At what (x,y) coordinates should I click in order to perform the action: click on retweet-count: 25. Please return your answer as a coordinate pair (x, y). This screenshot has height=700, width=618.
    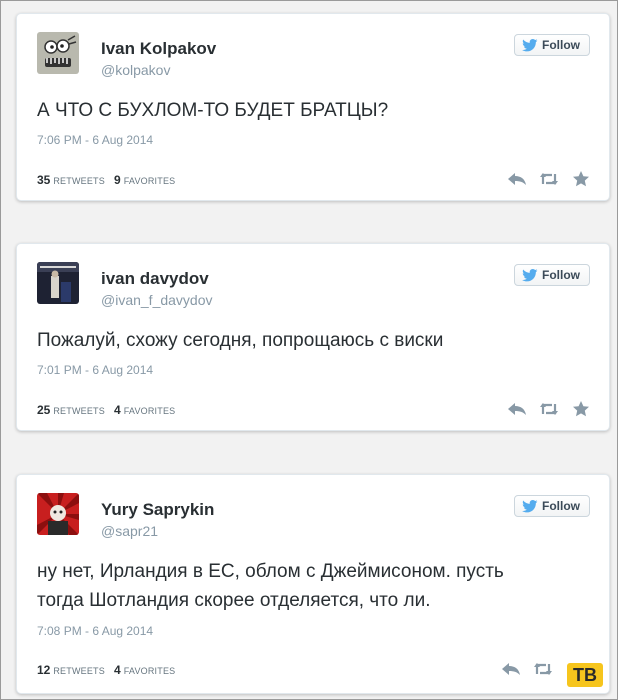
    Looking at the image, I should click on (43, 410).